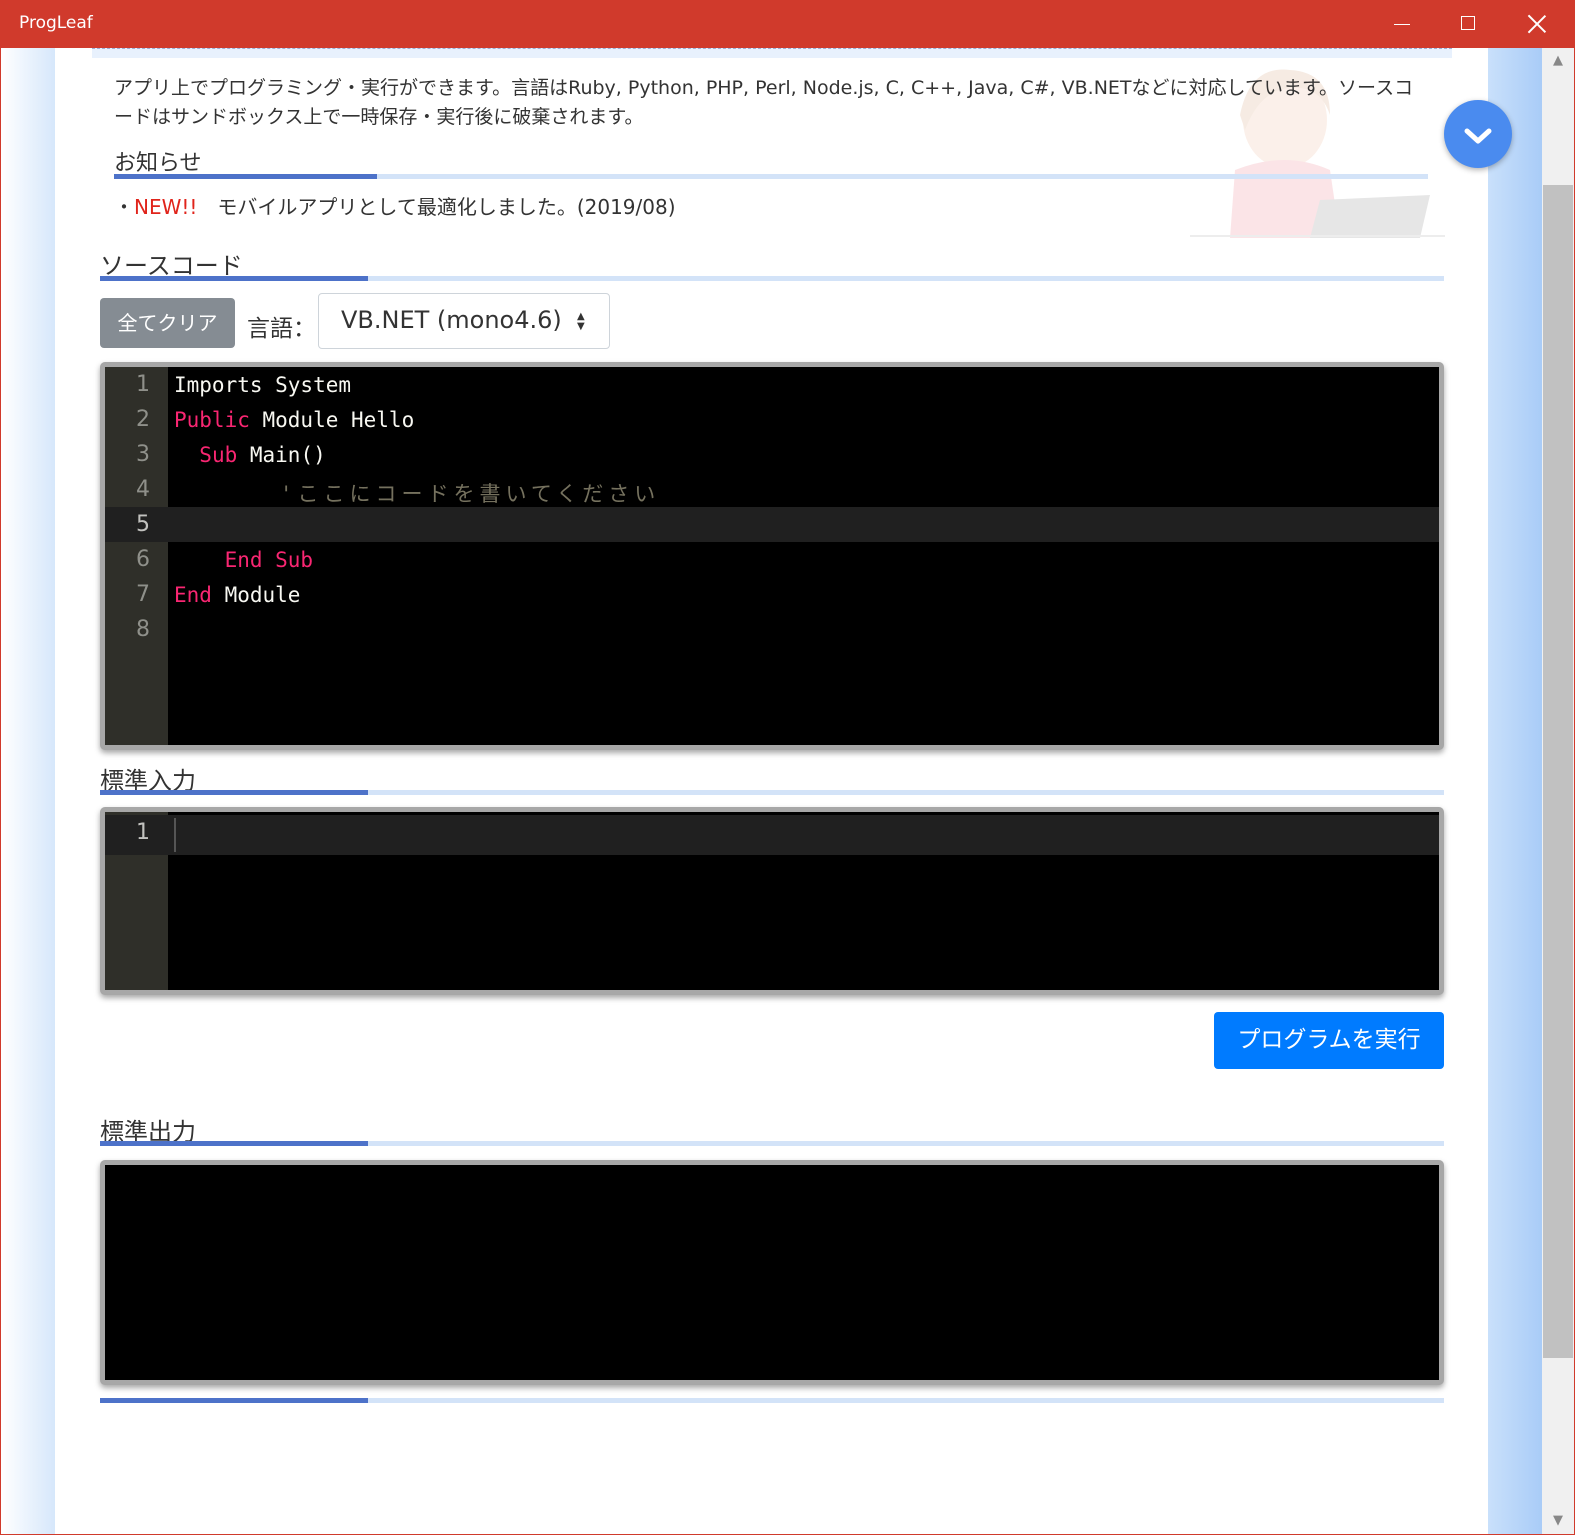 The width and height of the screenshot is (1575, 1535). Describe the element at coordinates (1329, 1040) in the screenshot. I see `run-program-button: プログラムを実行` at that location.